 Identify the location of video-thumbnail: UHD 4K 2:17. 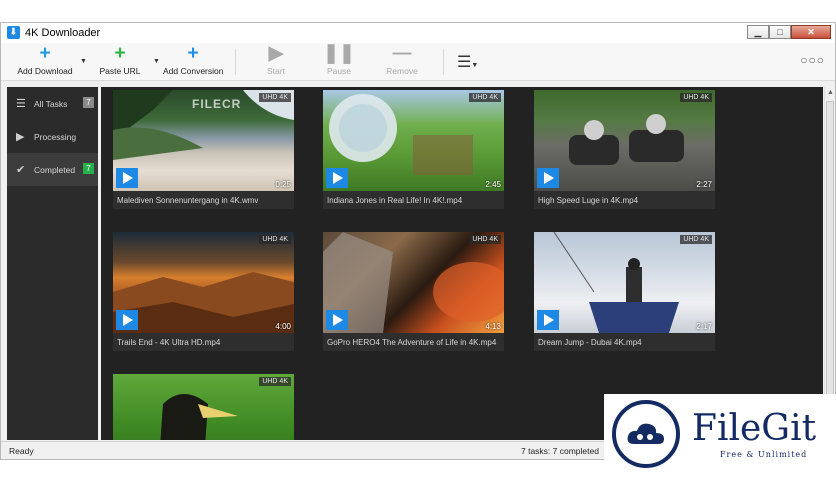
(624, 282).